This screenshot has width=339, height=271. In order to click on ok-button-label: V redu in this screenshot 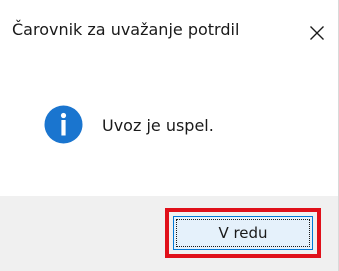, I will do `click(243, 233)`.